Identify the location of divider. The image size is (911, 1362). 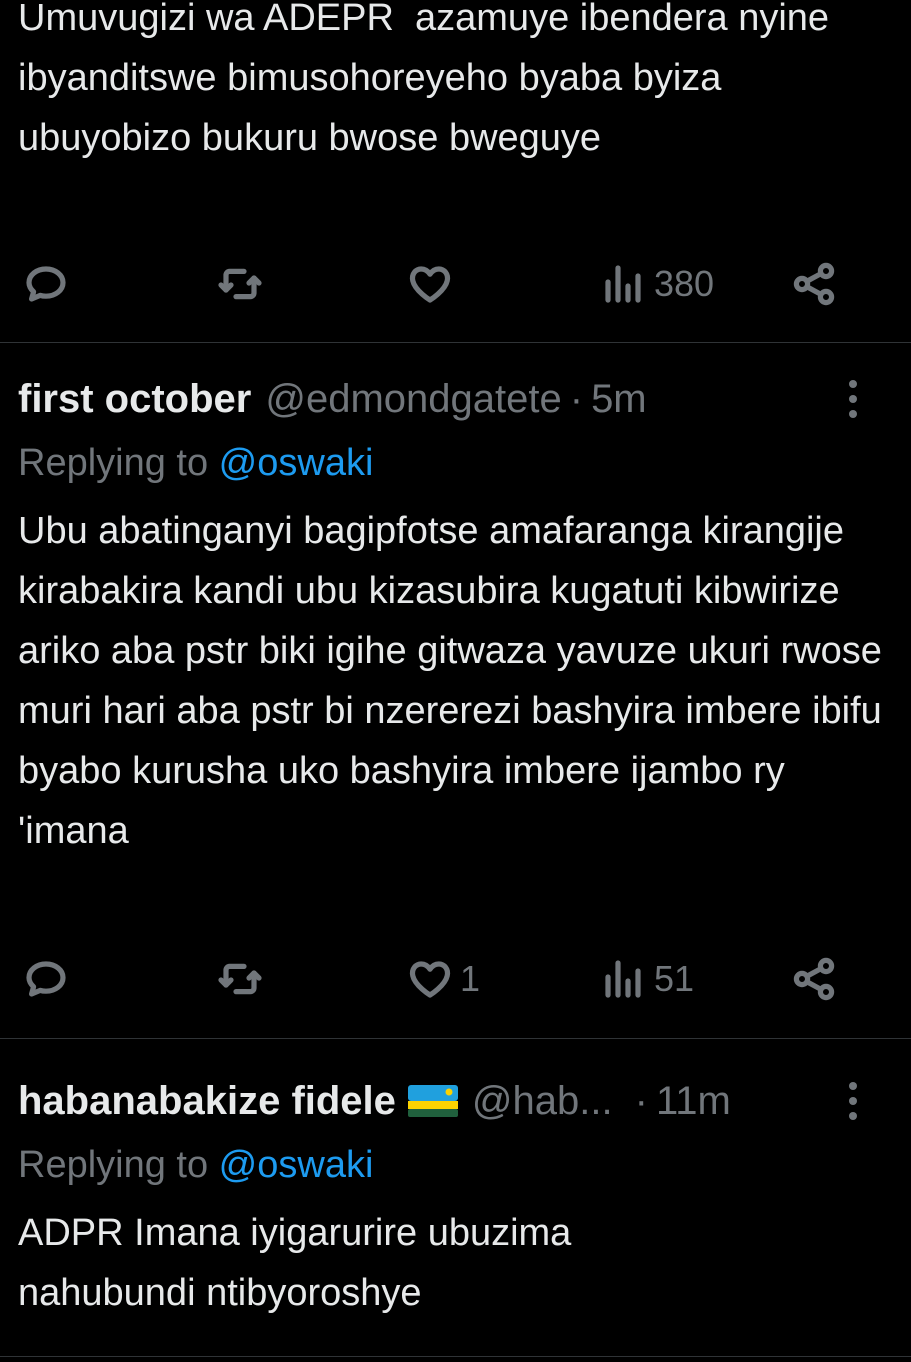
(455, 1356).